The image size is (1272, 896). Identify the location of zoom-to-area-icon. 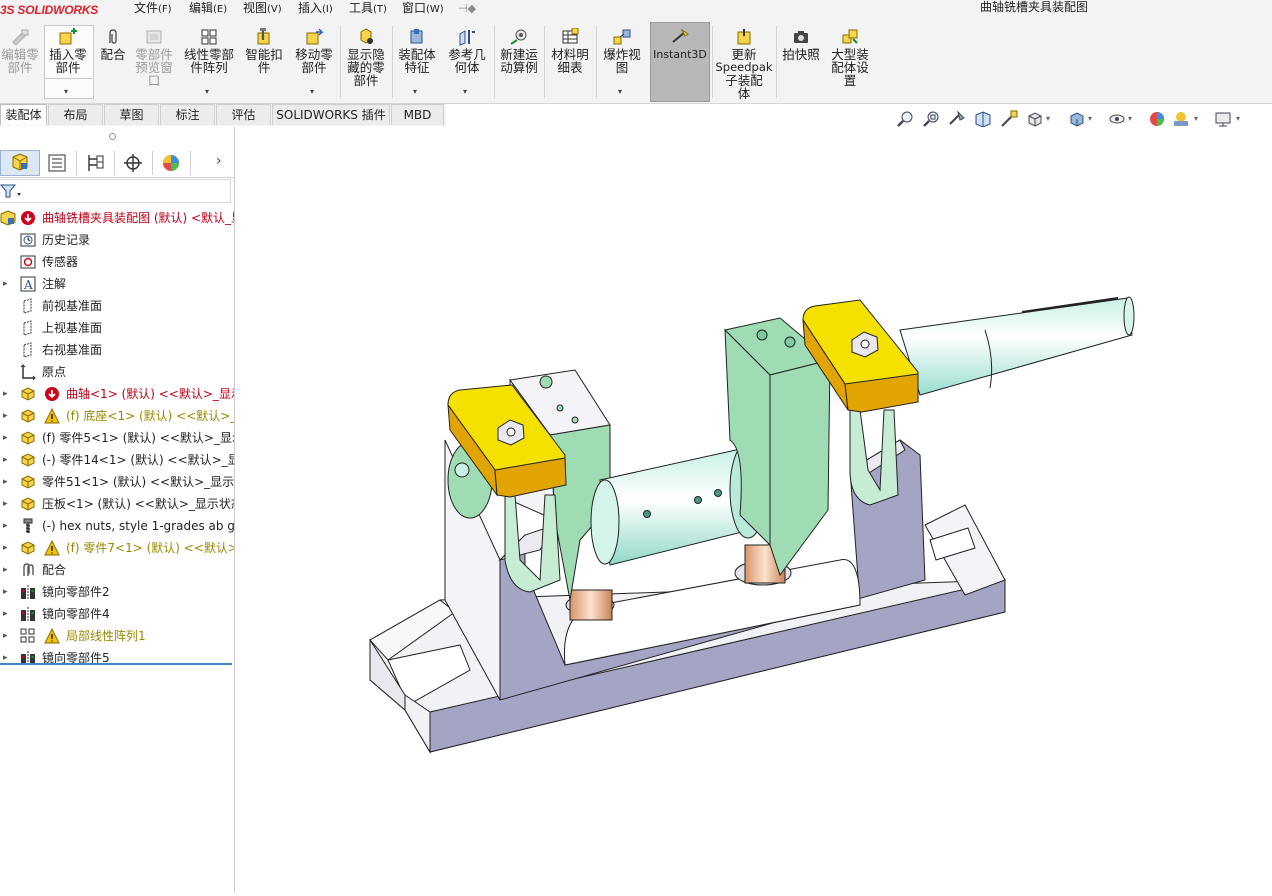
(931, 119).